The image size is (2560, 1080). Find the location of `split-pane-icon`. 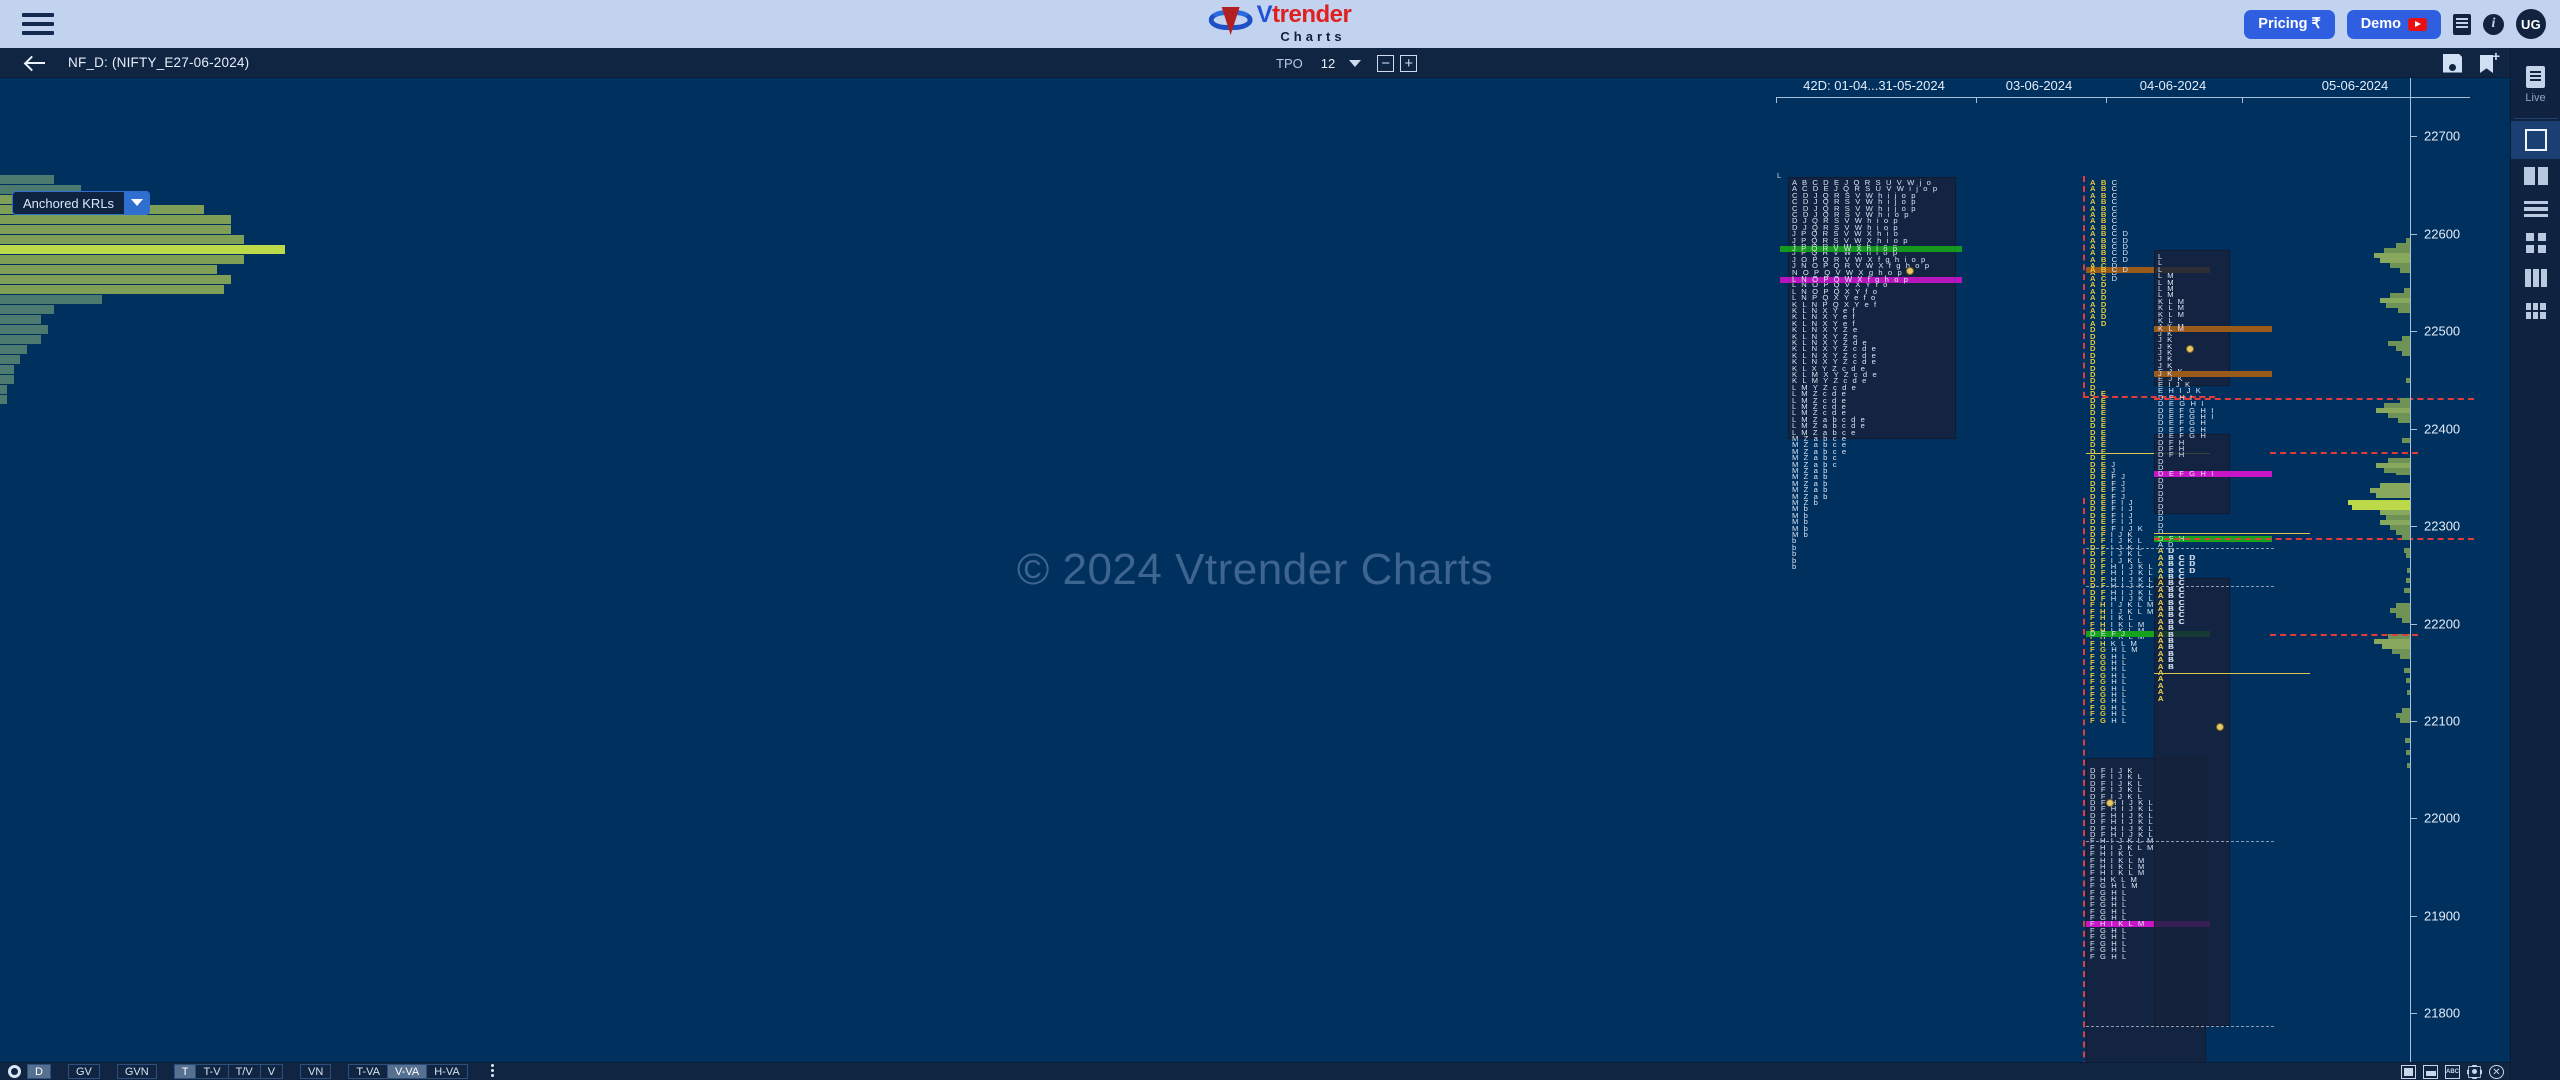

split-pane-icon is located at coordinates (2535, 176).